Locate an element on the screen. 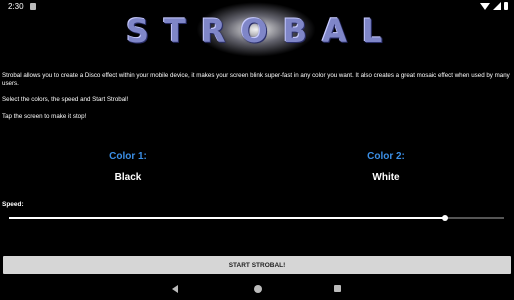  navigation-bar is located at coordinates (257, 289).